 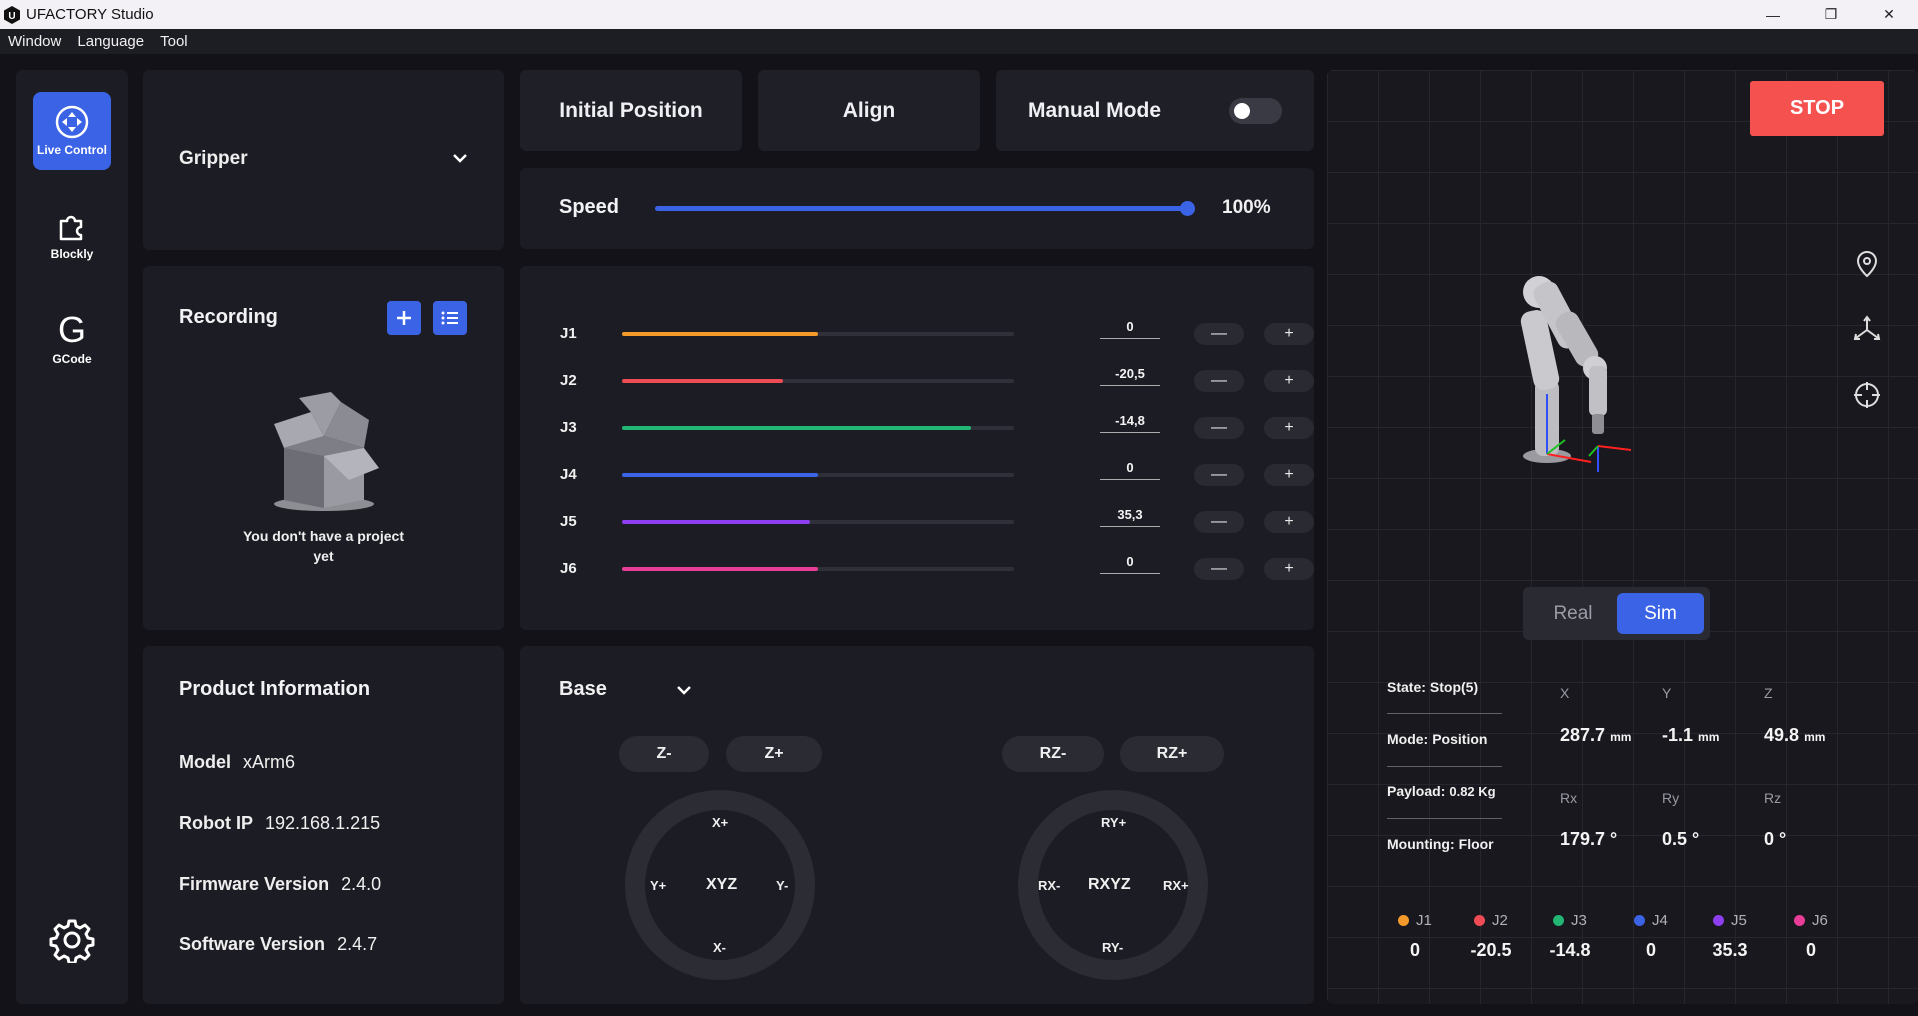 What do you see at coordinates (959, 41) in the screenshot?
I see `menu-bar: Window Language Tool` at bounding box center [959, 41].